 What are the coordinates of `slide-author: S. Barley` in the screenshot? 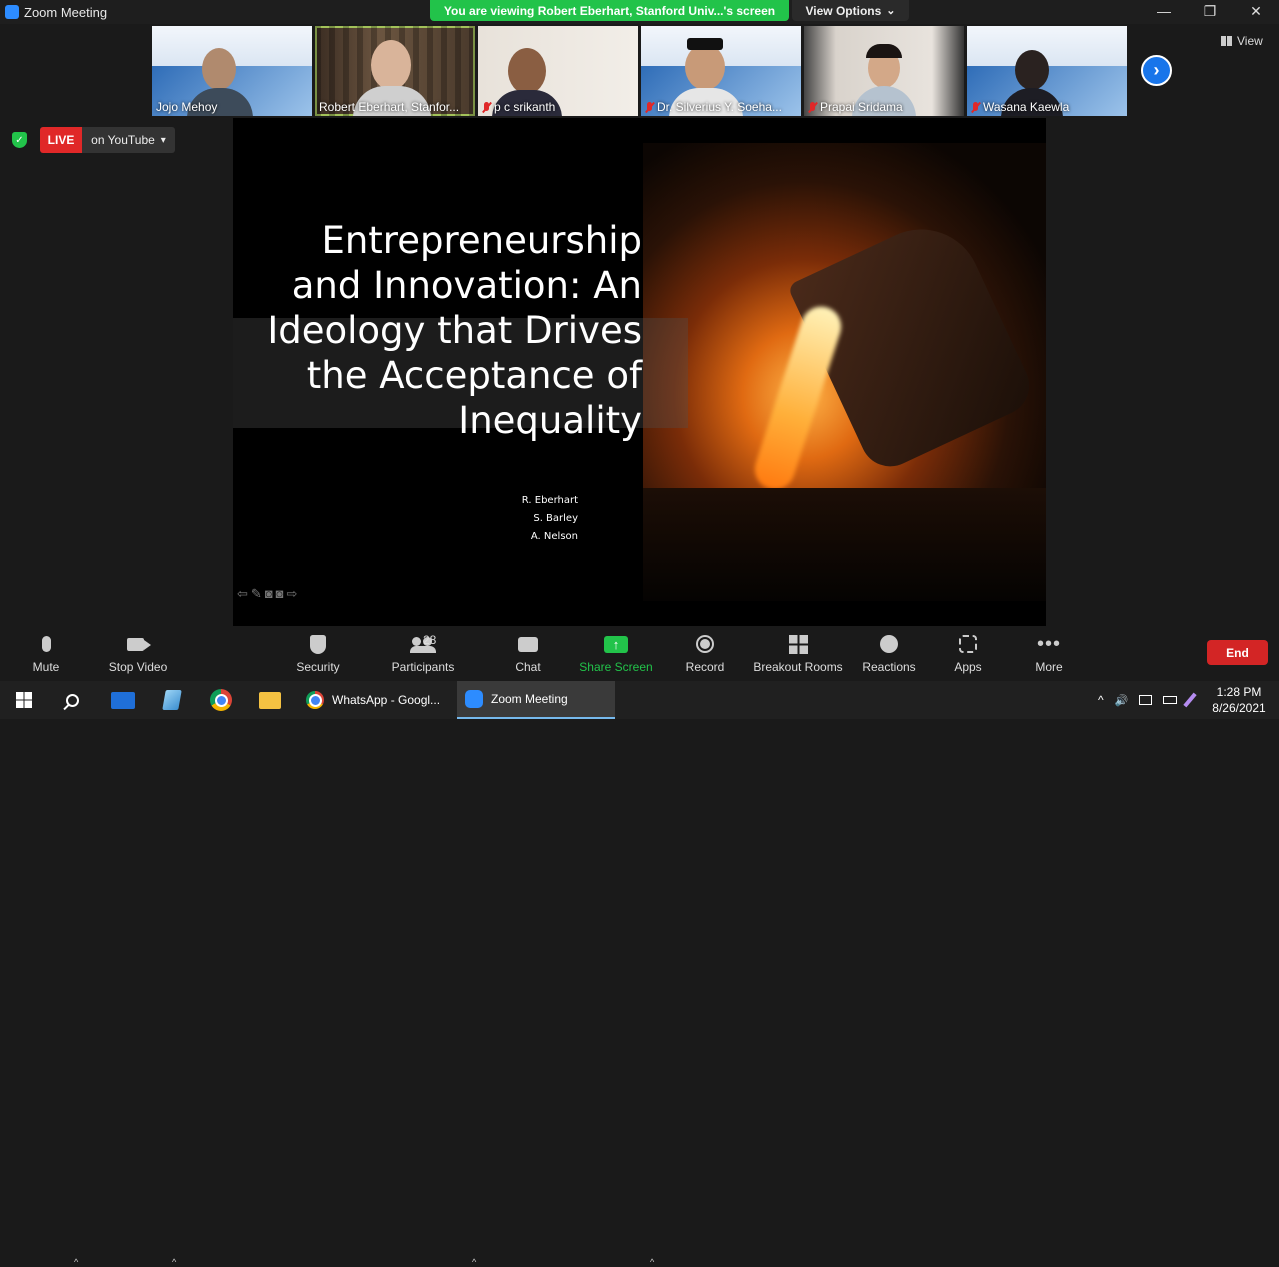 It's located at (555, 518).